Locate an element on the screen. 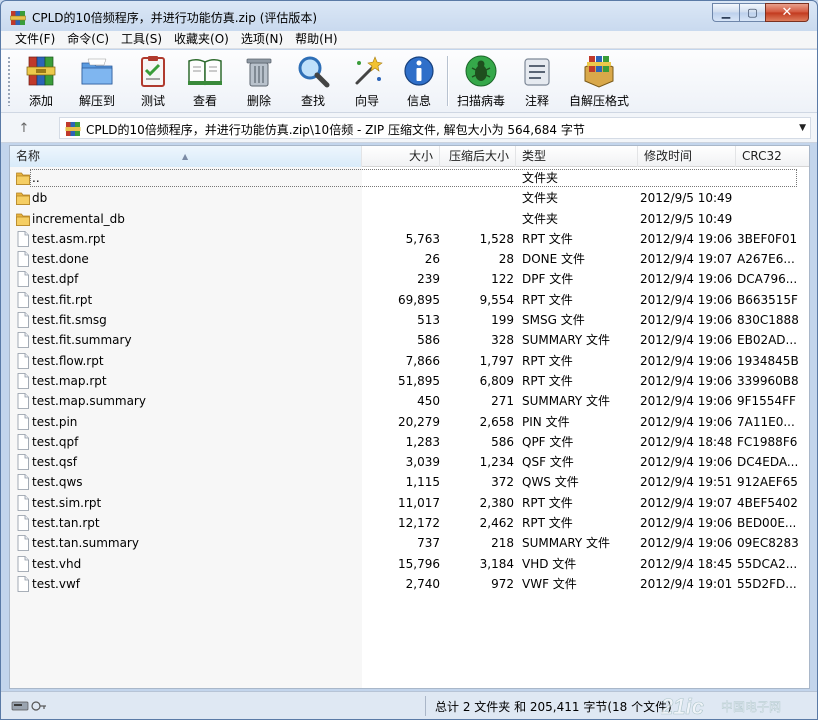 The width and height of the screenshot is (818, 720). column-header-name: 名称 ▲ is located at coordinates (186, 156).